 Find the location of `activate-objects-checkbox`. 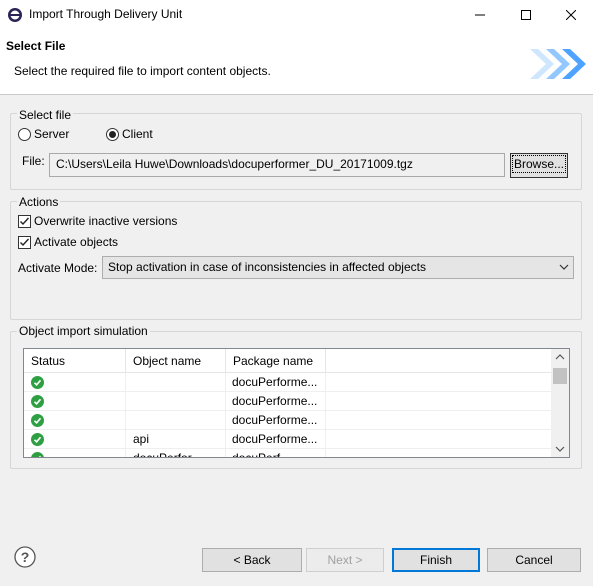

activate-objects-checkbox is located at coordinates (24, 242).